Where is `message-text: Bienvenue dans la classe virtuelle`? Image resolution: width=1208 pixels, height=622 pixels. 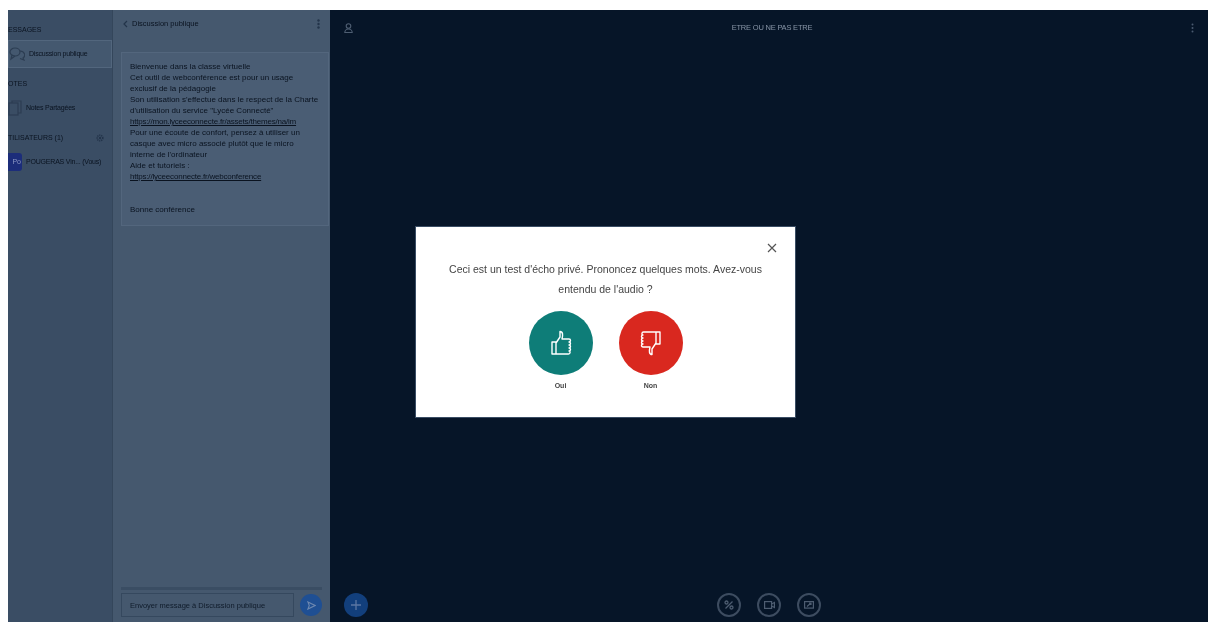 message-text: Bienvenue dans la classe virtuelle is located at coordinates (191, 66).